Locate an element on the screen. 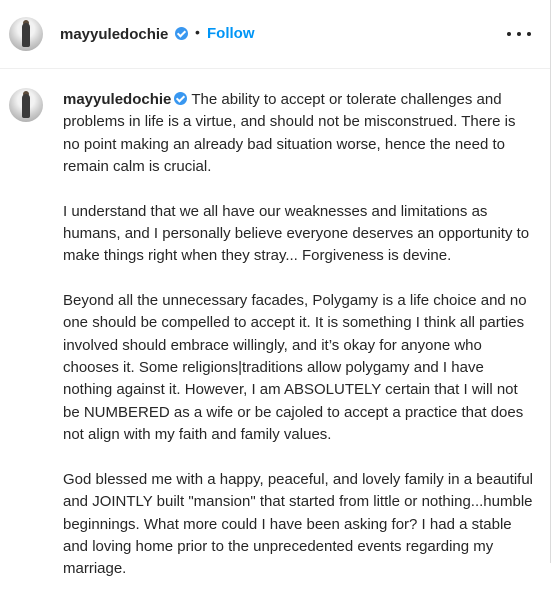 The height and width of the screenshot is (603, 552). post-header: mayyuledochie • Follow is located at coordinates (275, 34).